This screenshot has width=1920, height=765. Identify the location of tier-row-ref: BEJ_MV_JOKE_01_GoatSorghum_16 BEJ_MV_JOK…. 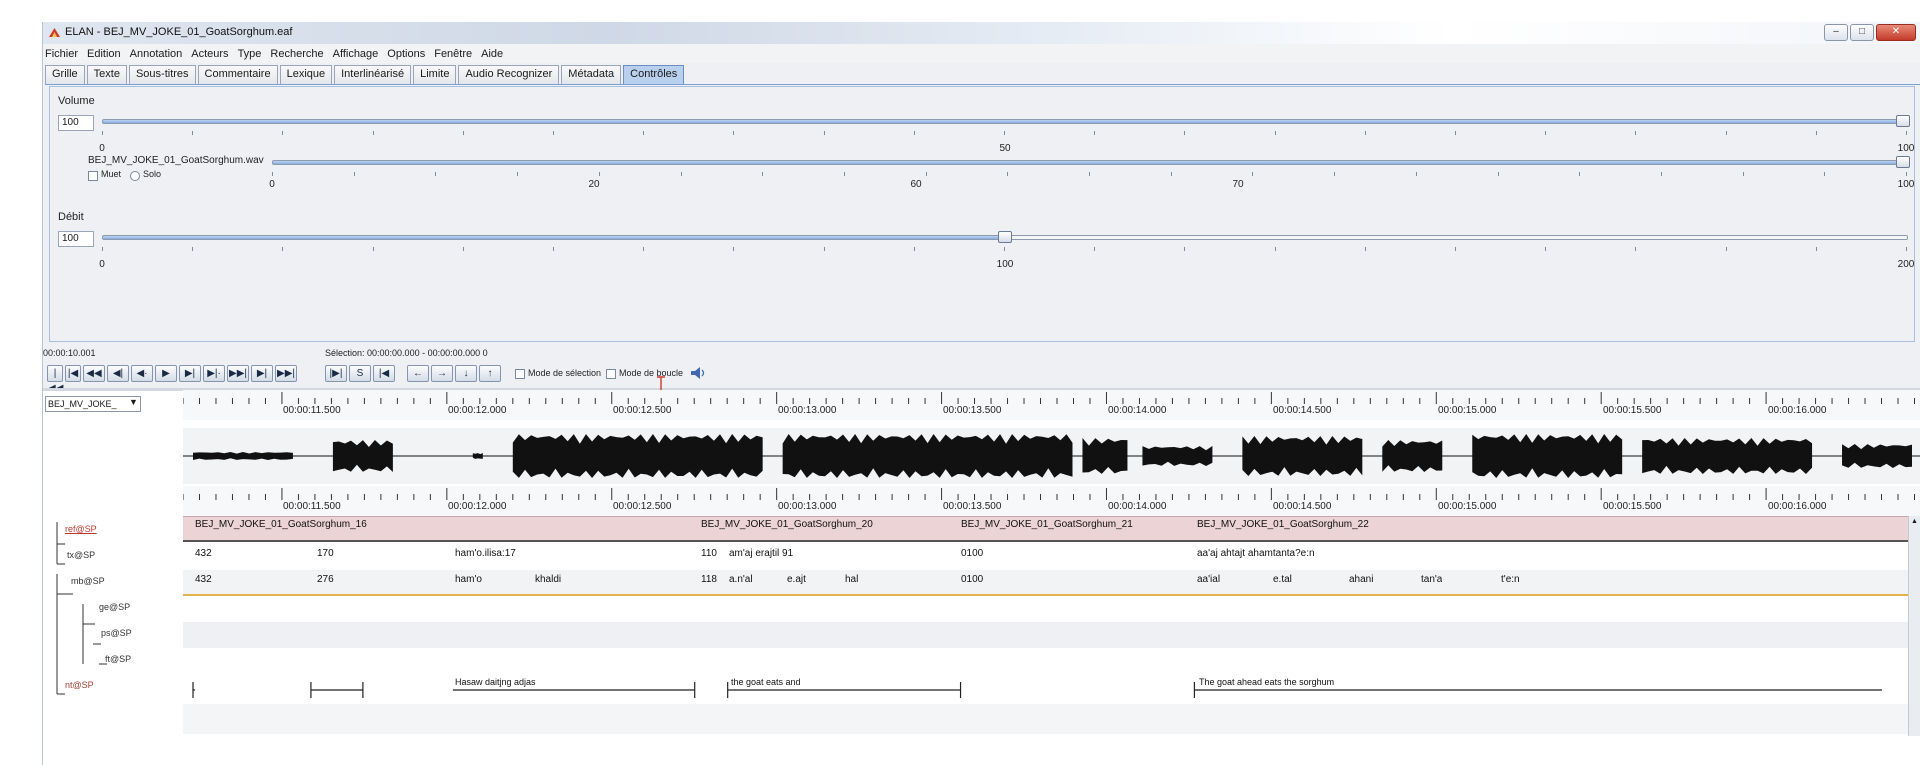
(1051, 529).